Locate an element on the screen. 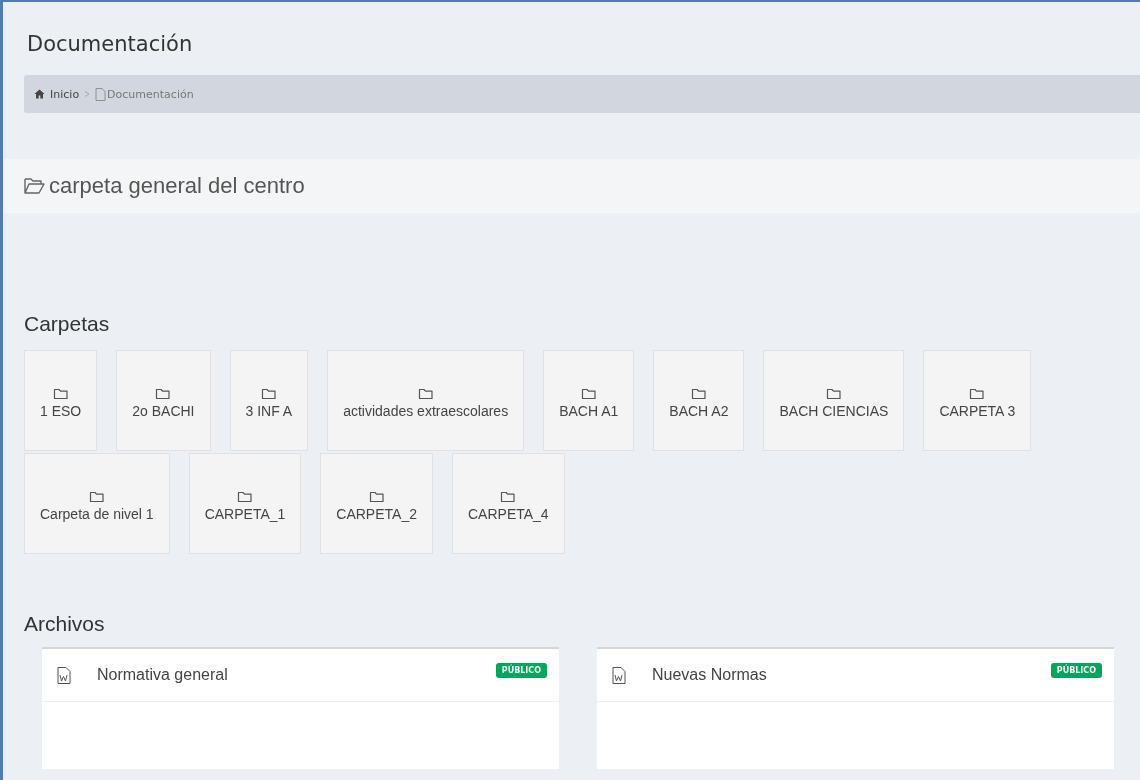  section-heading: Carpetas is located at coordinates (67, 324).